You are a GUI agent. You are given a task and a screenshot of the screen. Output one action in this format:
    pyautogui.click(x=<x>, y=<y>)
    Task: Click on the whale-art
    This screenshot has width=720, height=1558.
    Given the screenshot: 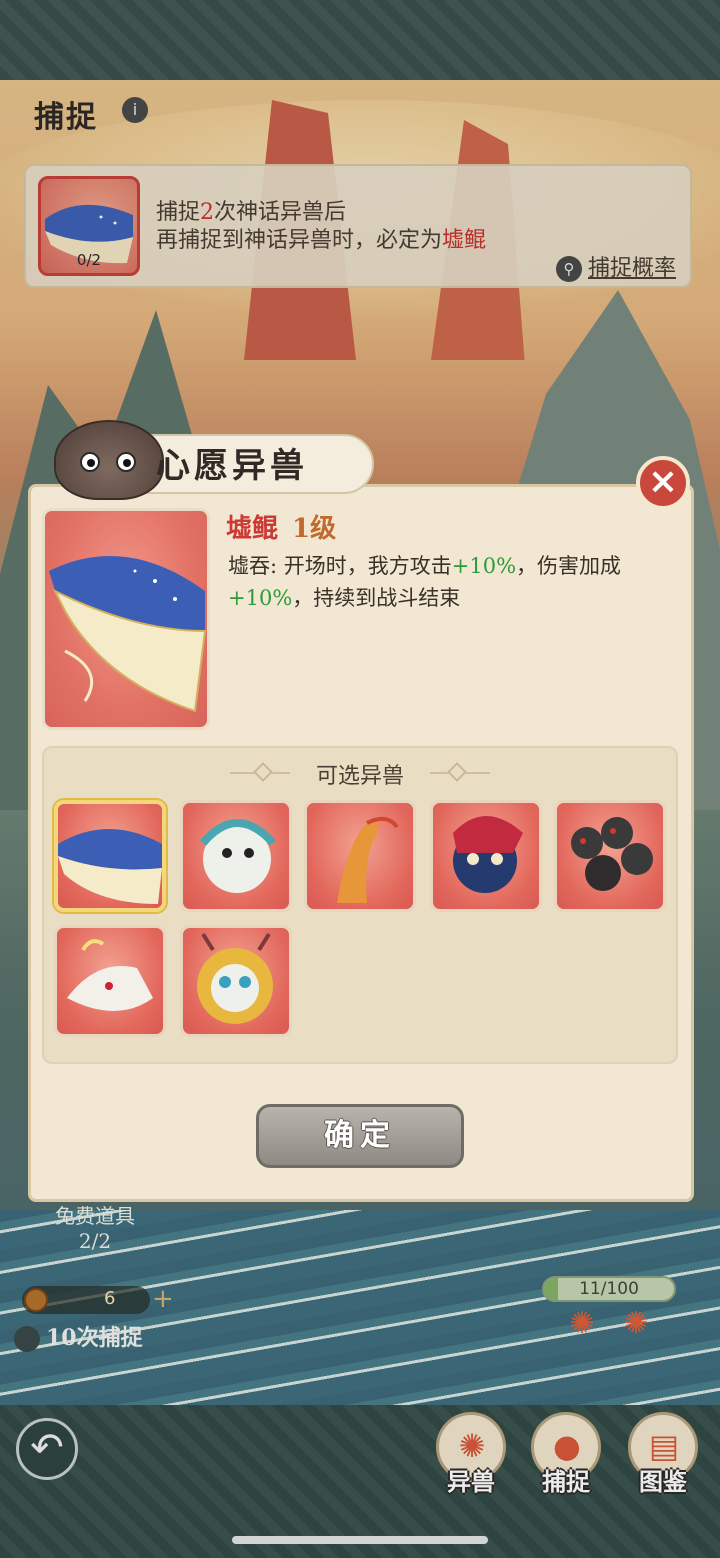 What is the action you would take?
    pyautogui.click(x=110, y=866)
    